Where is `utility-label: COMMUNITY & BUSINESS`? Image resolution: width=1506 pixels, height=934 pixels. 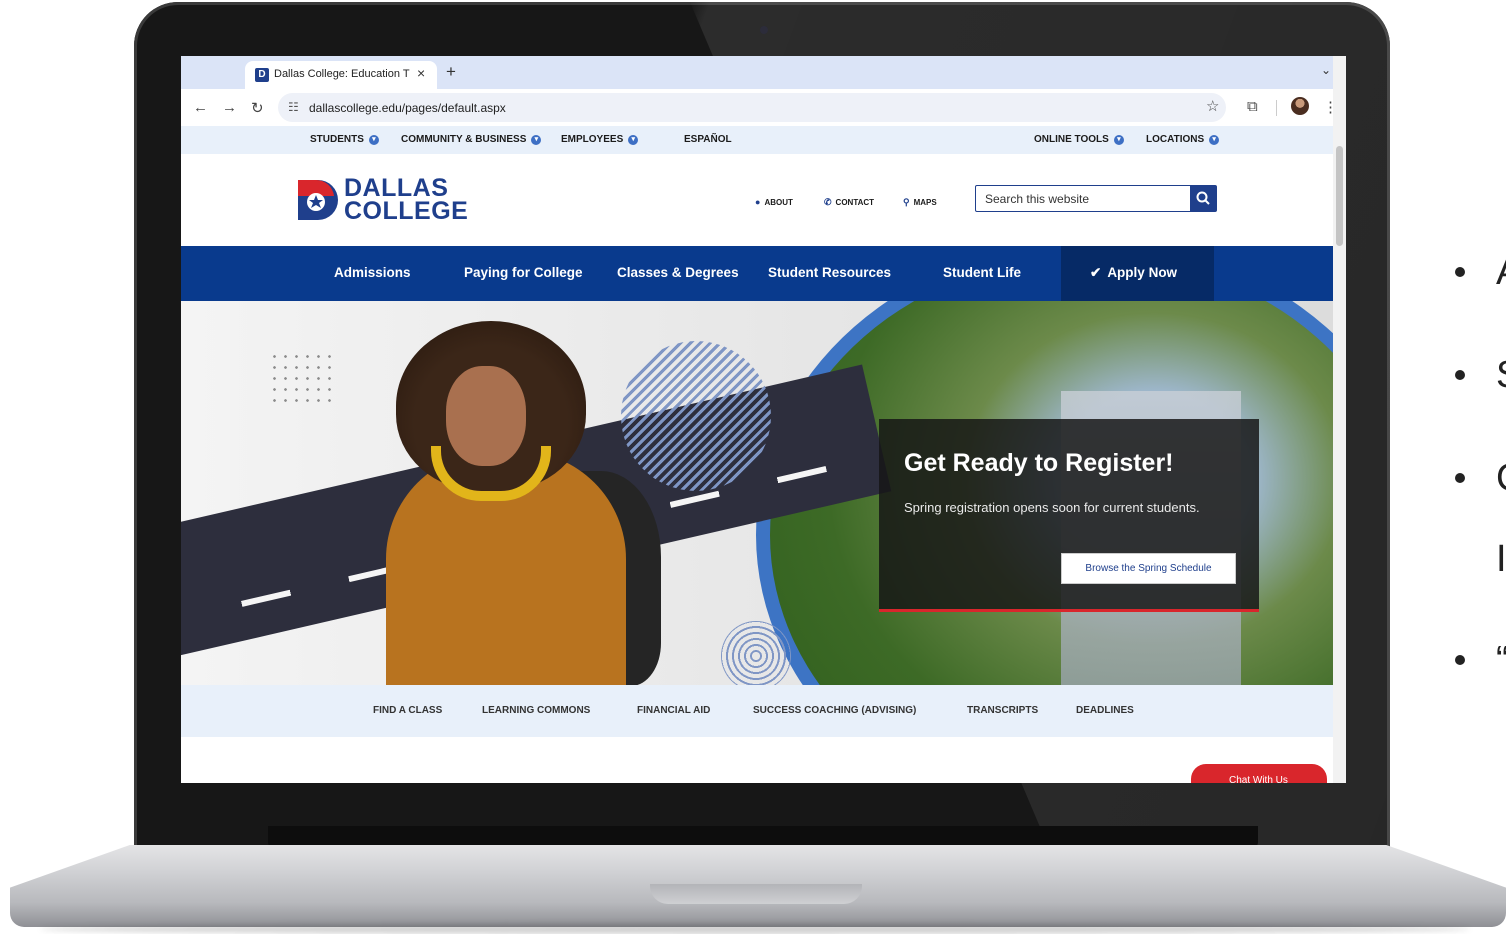 utility-label: COMMUNITY & BUSINESS is located at coordinates (464, 139).